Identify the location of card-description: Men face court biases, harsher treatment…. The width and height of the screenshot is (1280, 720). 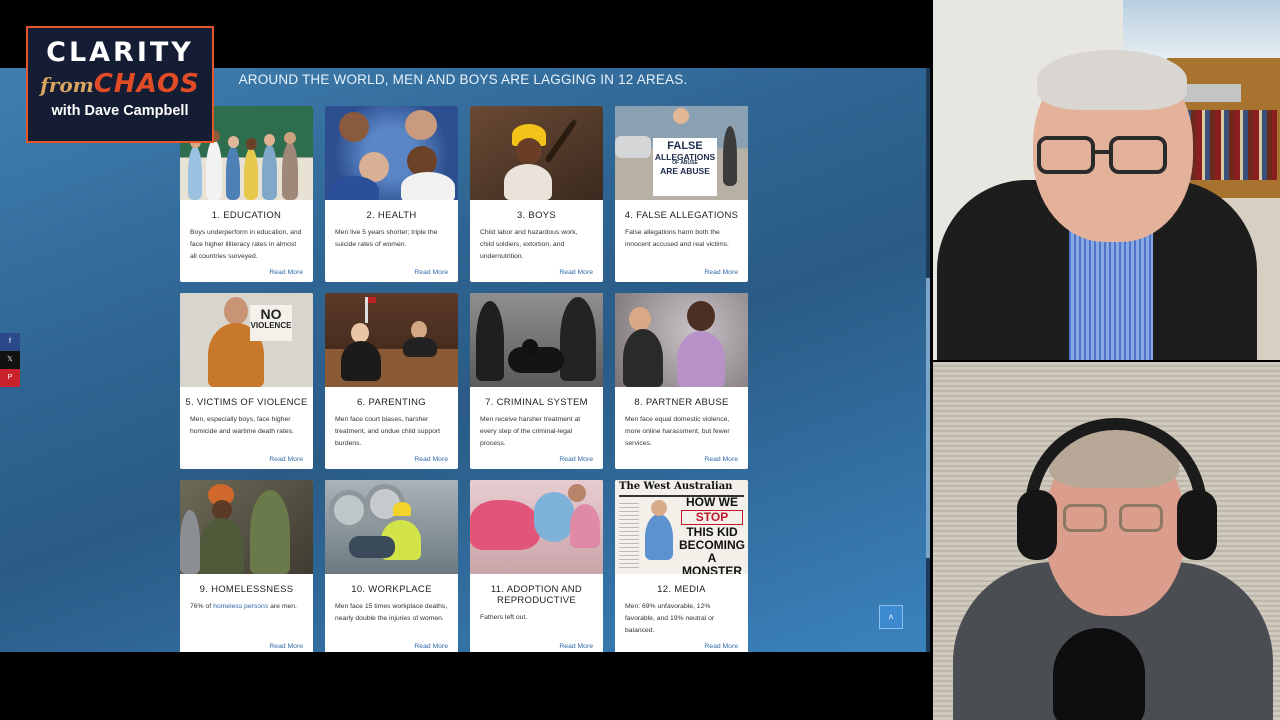
(388, 431).